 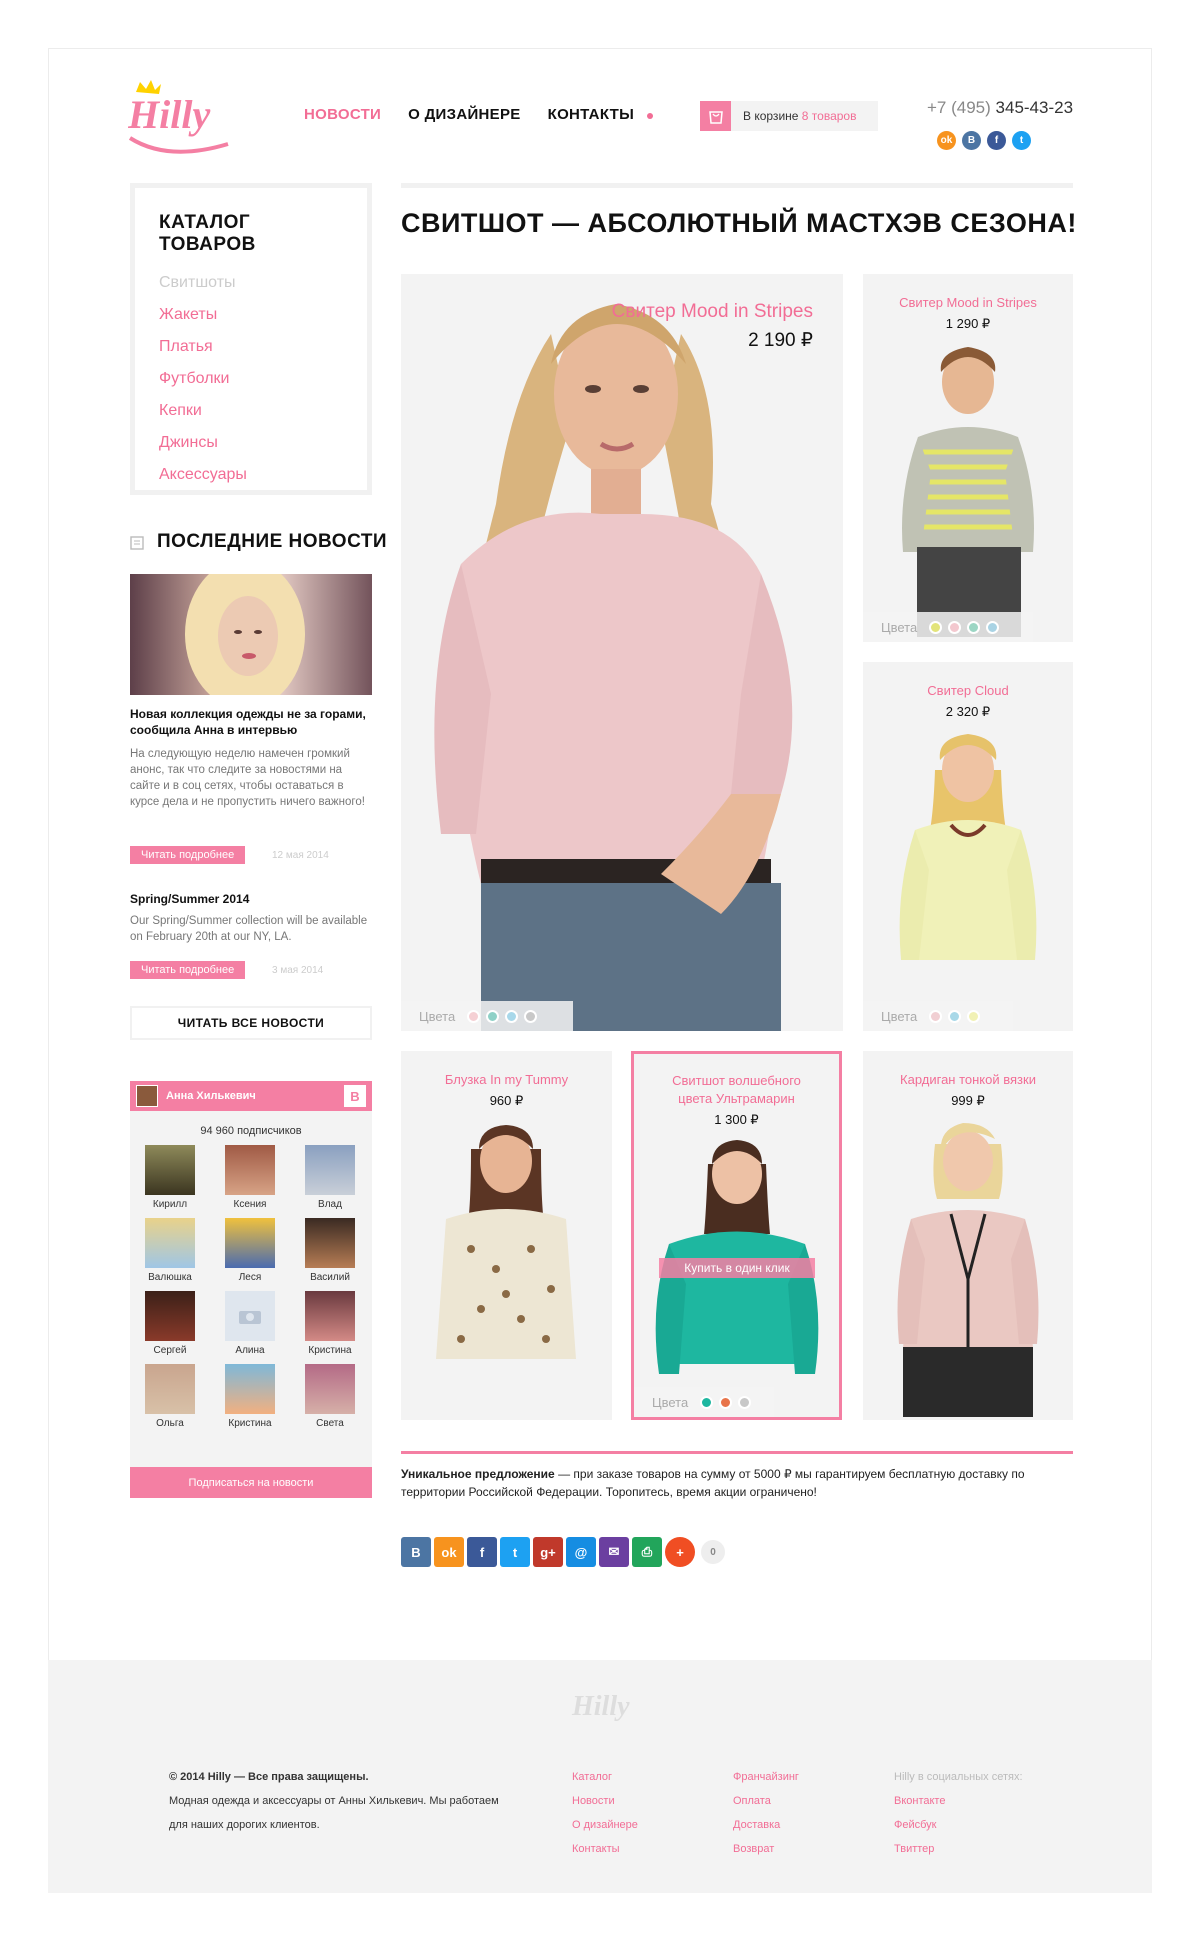 I want to click on nav-contacts: КОНТАКТЫ, so click(x=591, y=114).